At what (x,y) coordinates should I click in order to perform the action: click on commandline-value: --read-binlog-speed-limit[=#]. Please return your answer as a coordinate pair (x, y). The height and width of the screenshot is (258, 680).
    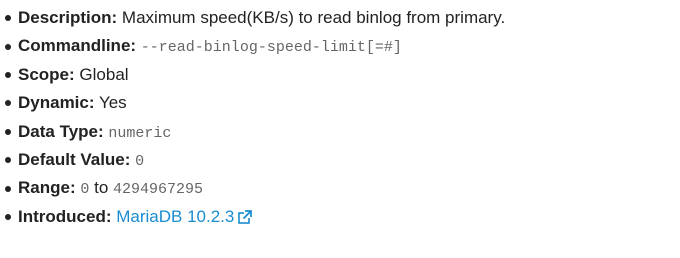
    Looking at the image, I should click on (271, 48).